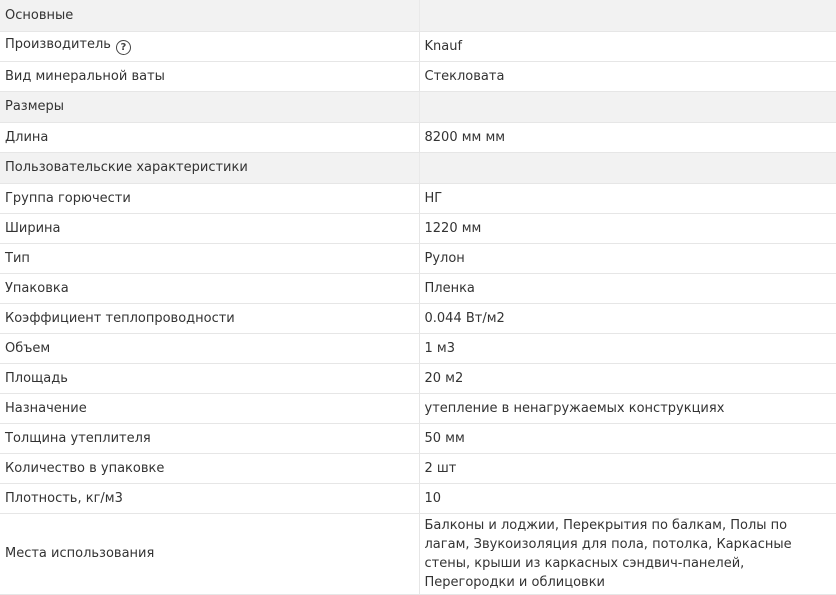  I want to click on spec-value: 2 шт, so click(627, 468).